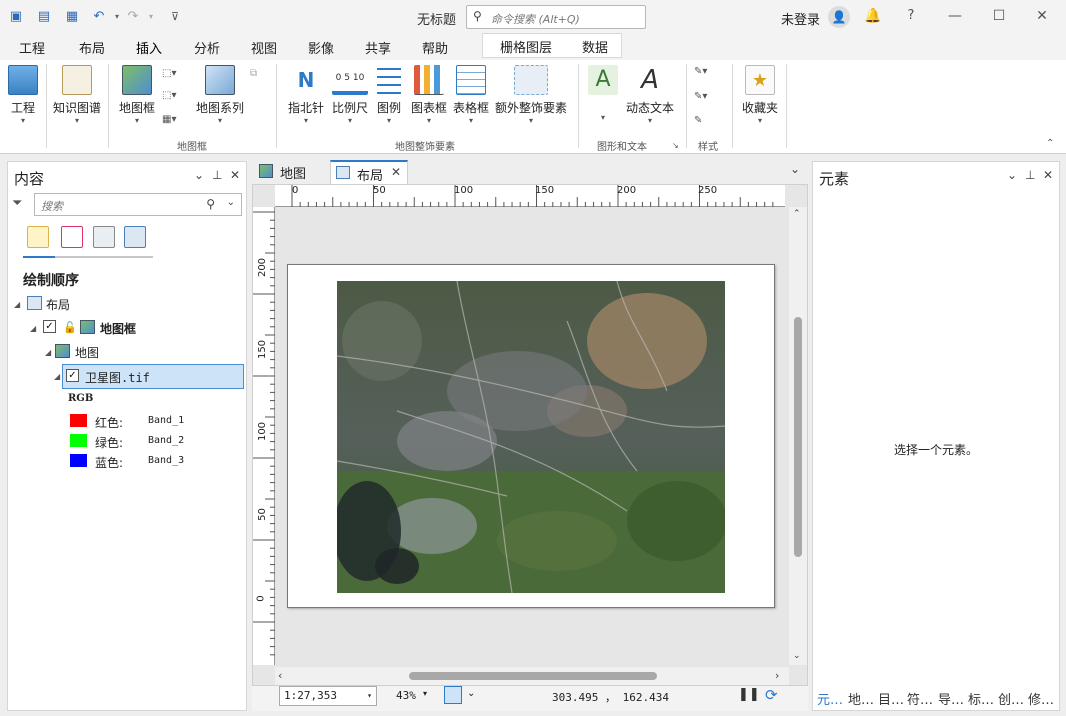 The image size is (1066, 716). I want to click on scale-selector: 1:27,353 ▾, so click(328, 696).